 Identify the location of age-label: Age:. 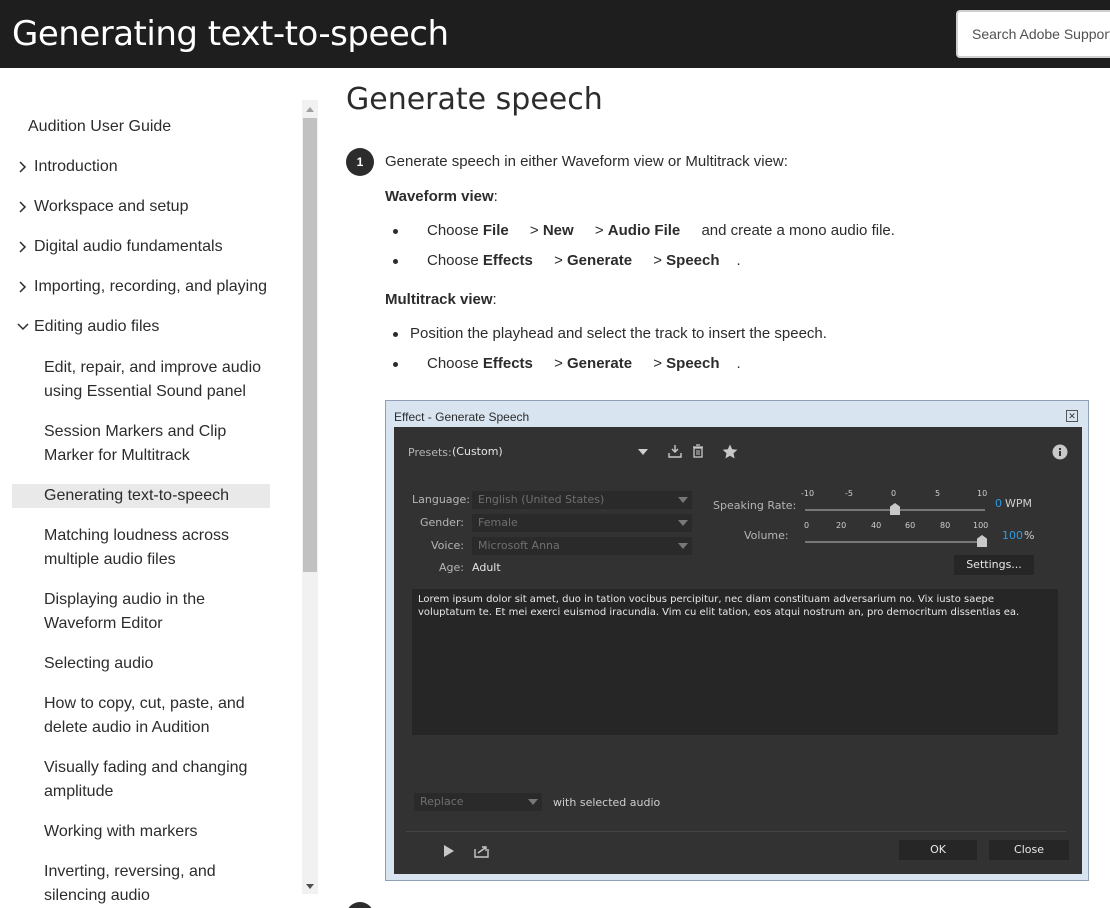
(451, 567).